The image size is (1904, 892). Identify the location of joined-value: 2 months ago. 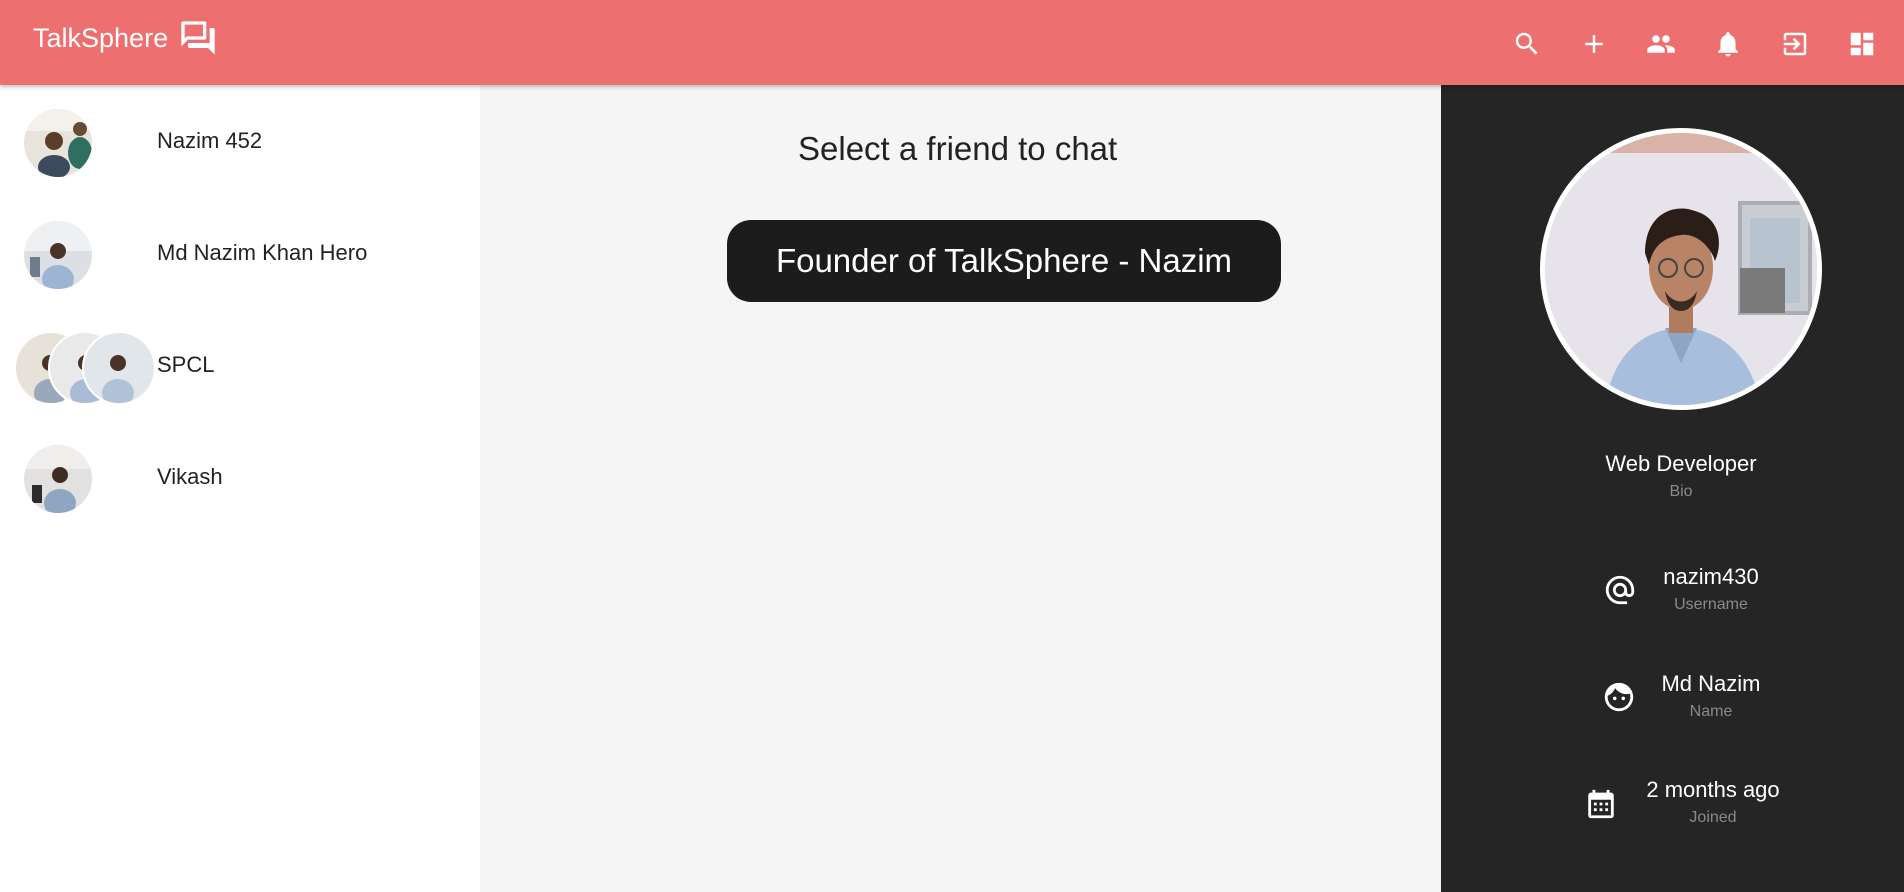
(1713, 789).